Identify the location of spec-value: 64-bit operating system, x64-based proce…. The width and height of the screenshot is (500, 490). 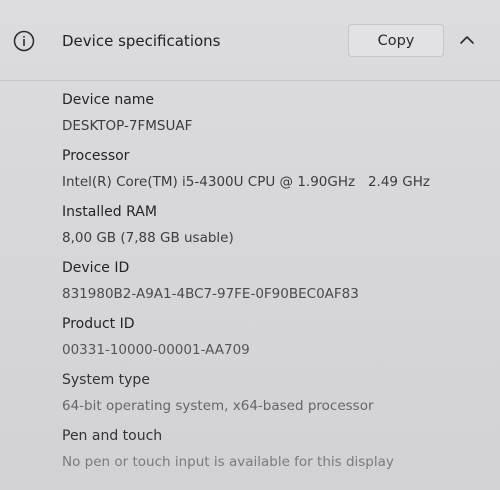
(218, 406).